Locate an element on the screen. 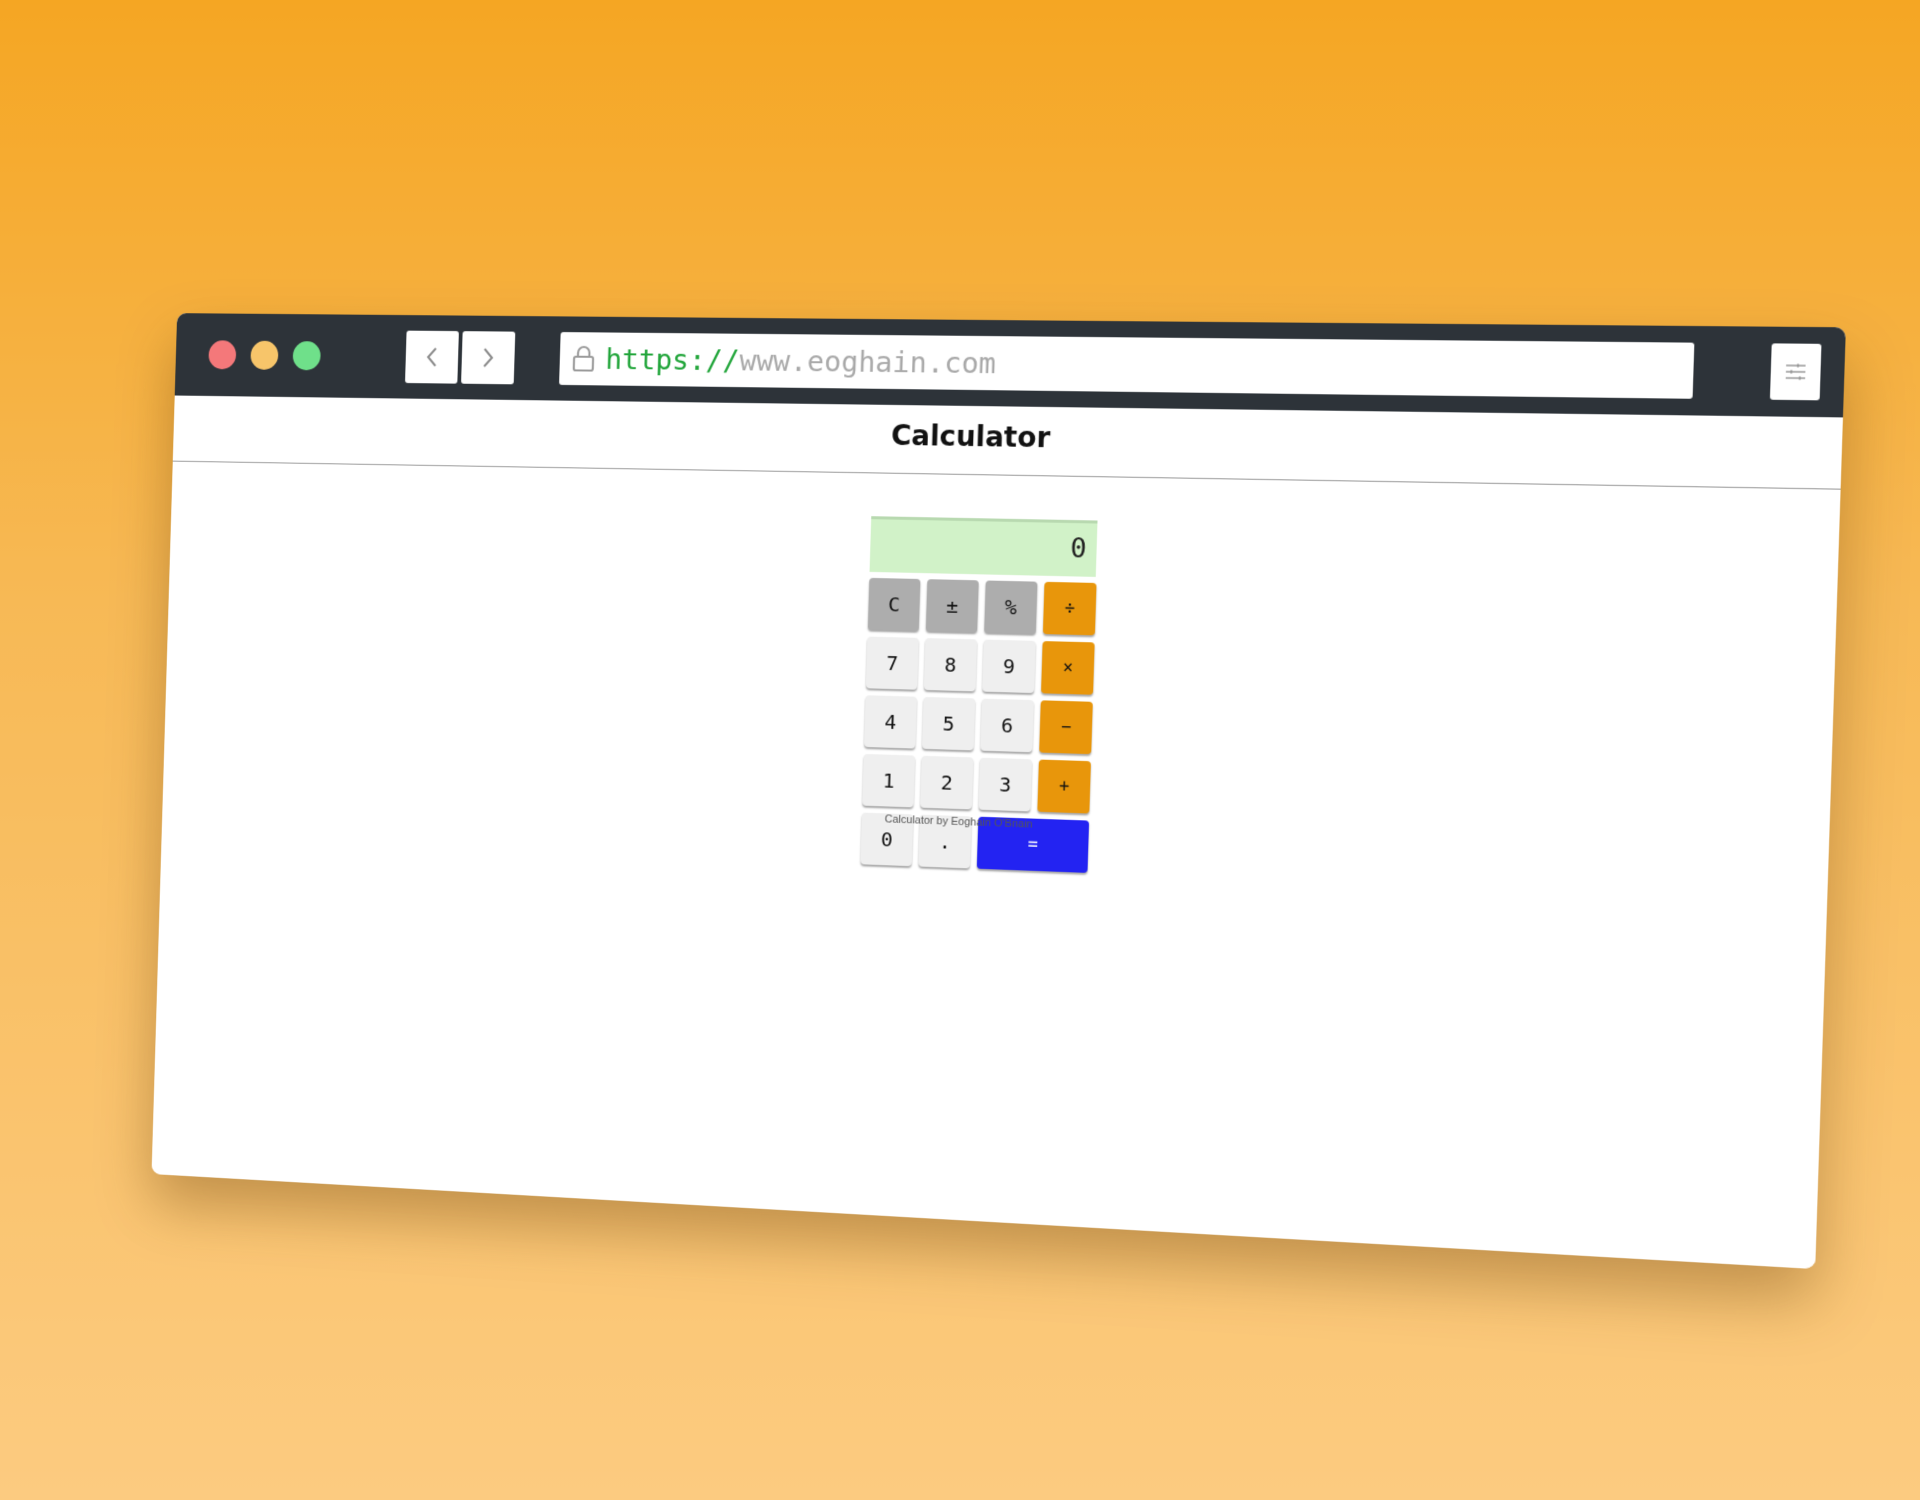 The width and height of the screenshot is (1920, 1500). digit-8-button: 8 is located at coordinates (950, 665).